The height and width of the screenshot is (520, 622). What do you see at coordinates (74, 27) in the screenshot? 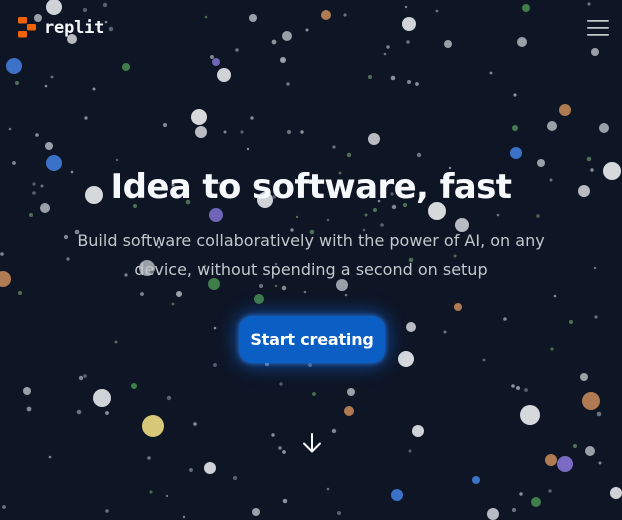
I see `logo-text: replit` at bounding box center [74, 27].